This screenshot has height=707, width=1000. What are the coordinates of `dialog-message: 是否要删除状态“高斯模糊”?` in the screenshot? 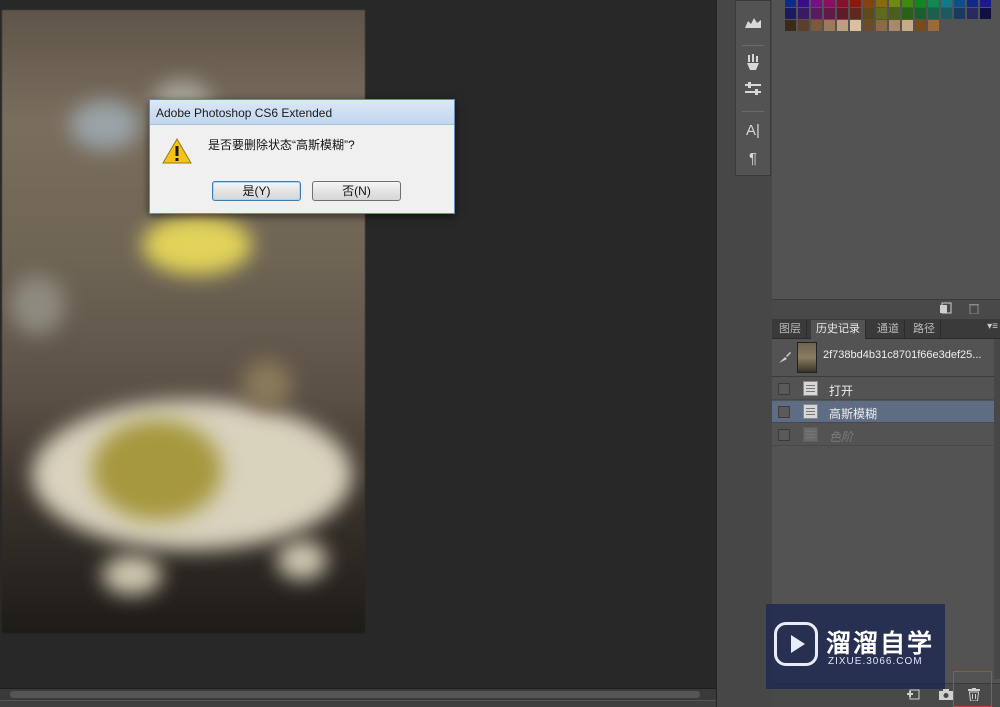 It's located at (281, 145).